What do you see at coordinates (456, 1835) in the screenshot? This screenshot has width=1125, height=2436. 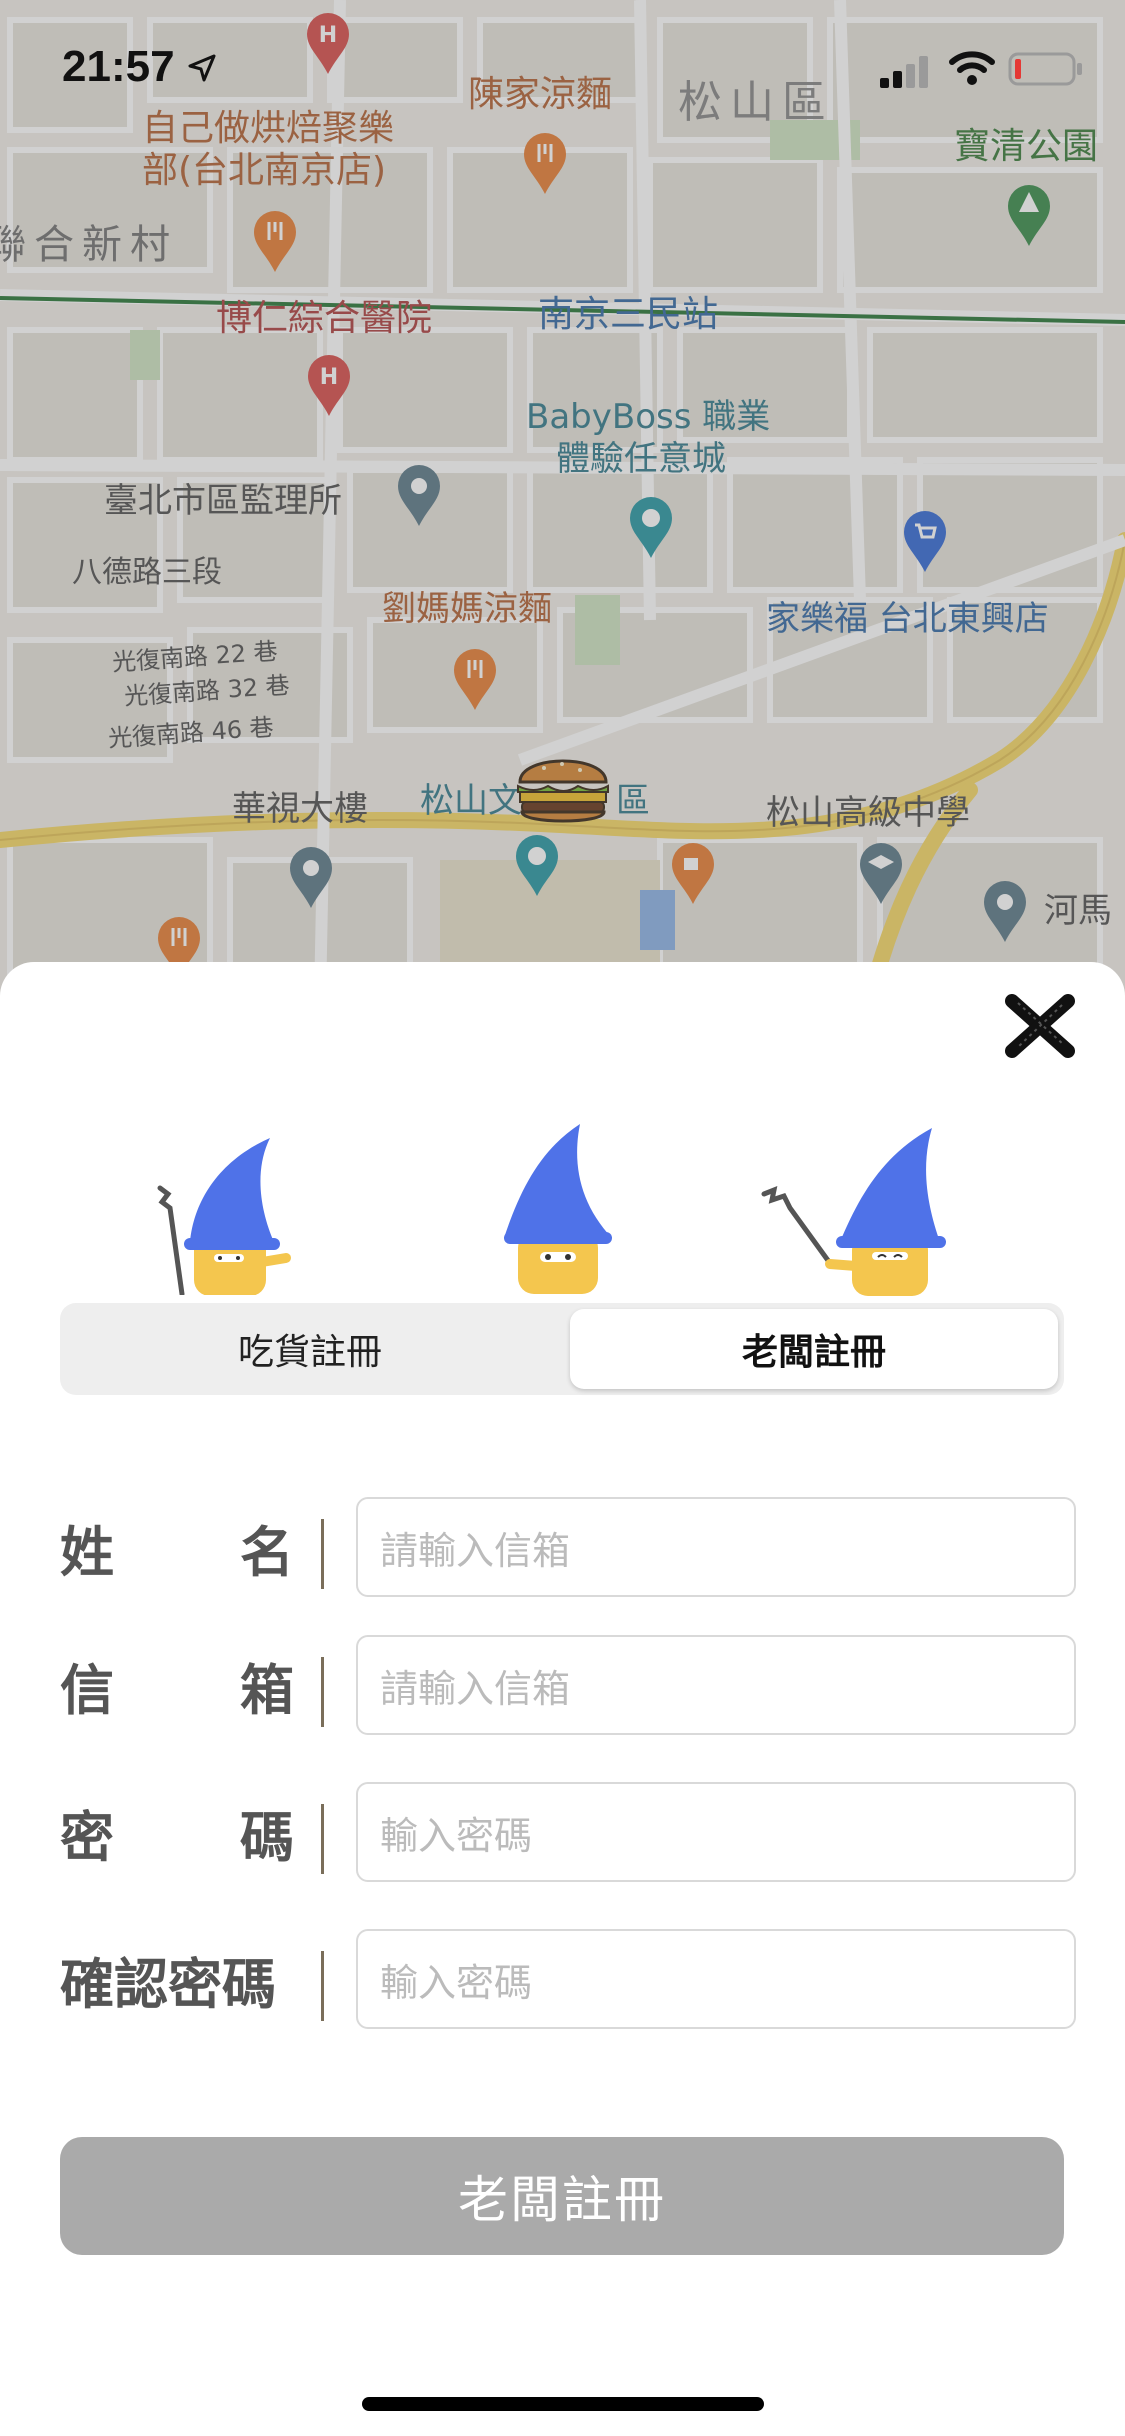 I see `password-input-placeholder: 輸入密碼` at bounding box center [456, 1835].